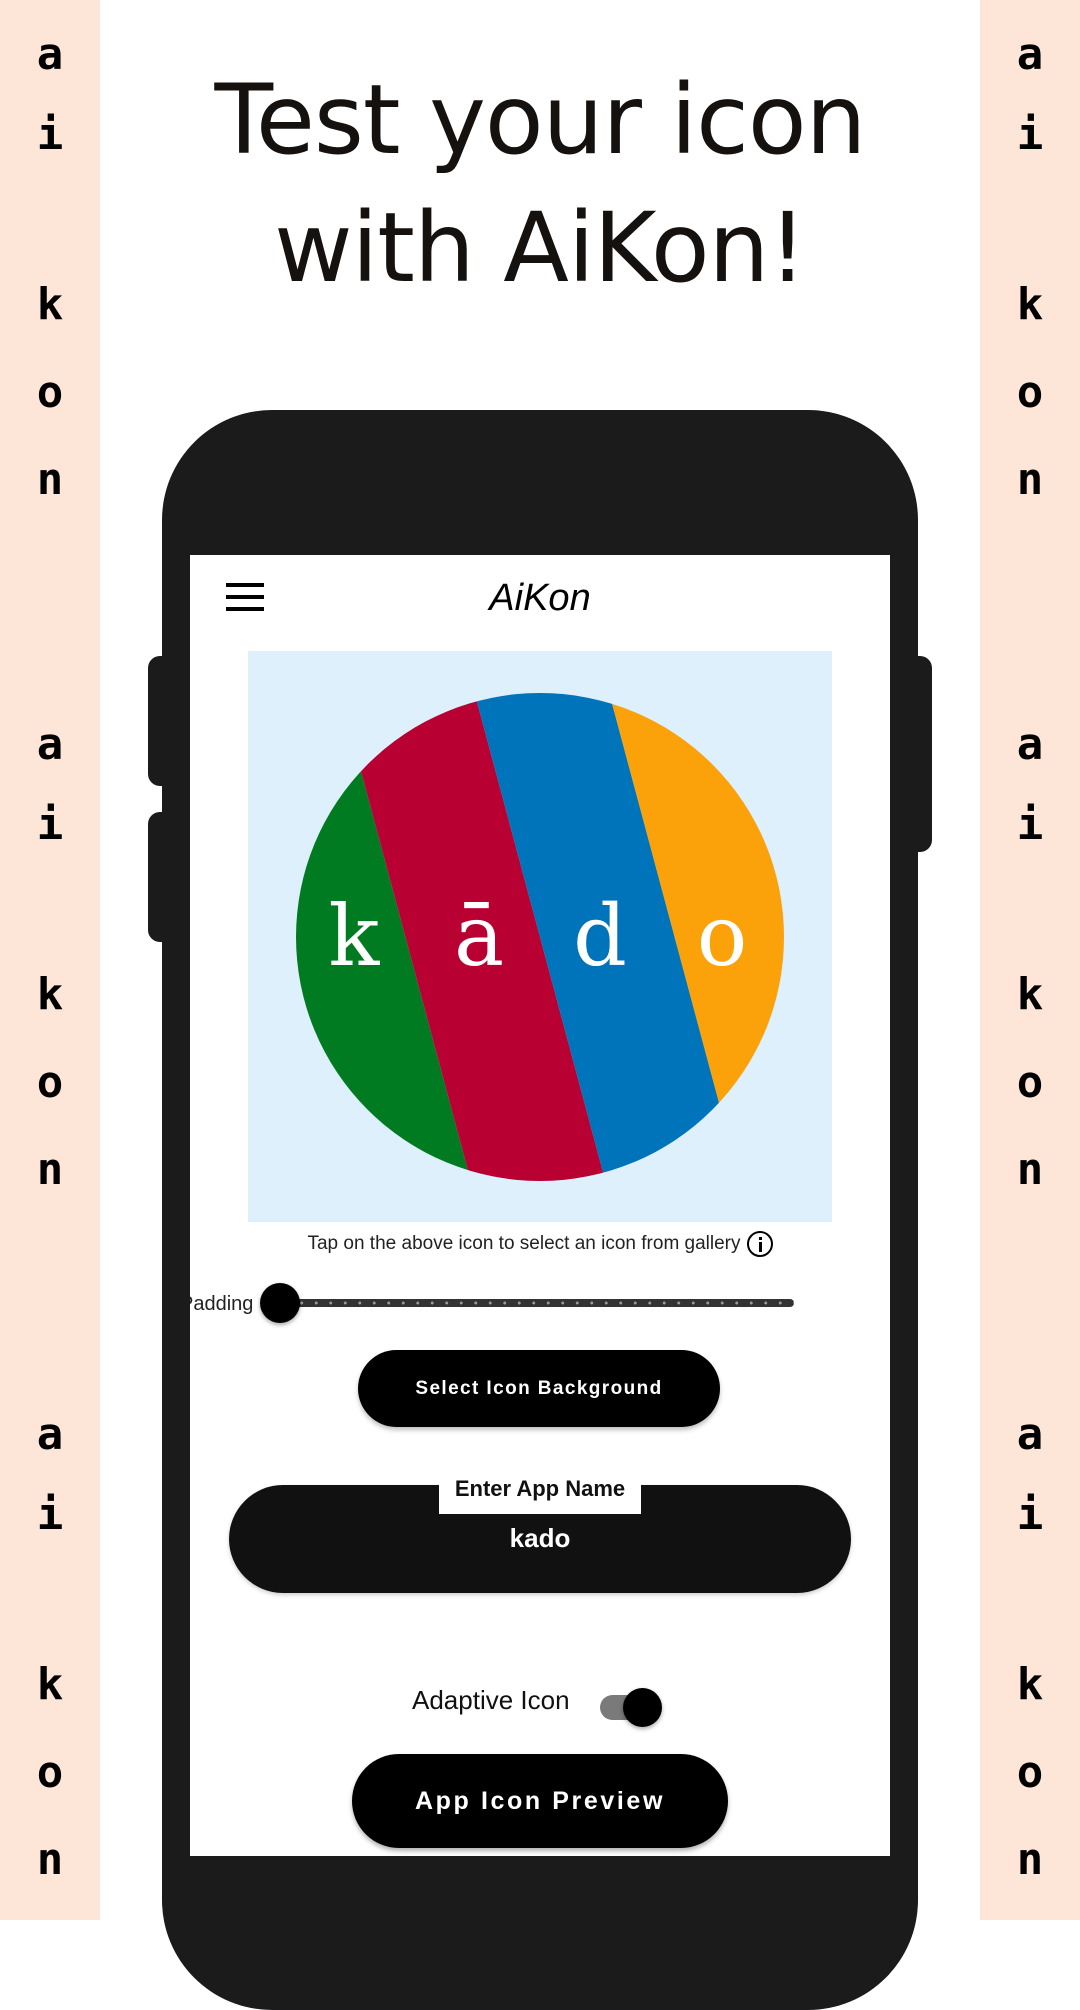 The image size is (1080, 2010). What do you see at coordinates (540, 1493) in the screenshot?
I see `app-name-label: Enter App Name` at bounding box center [540, 1493].